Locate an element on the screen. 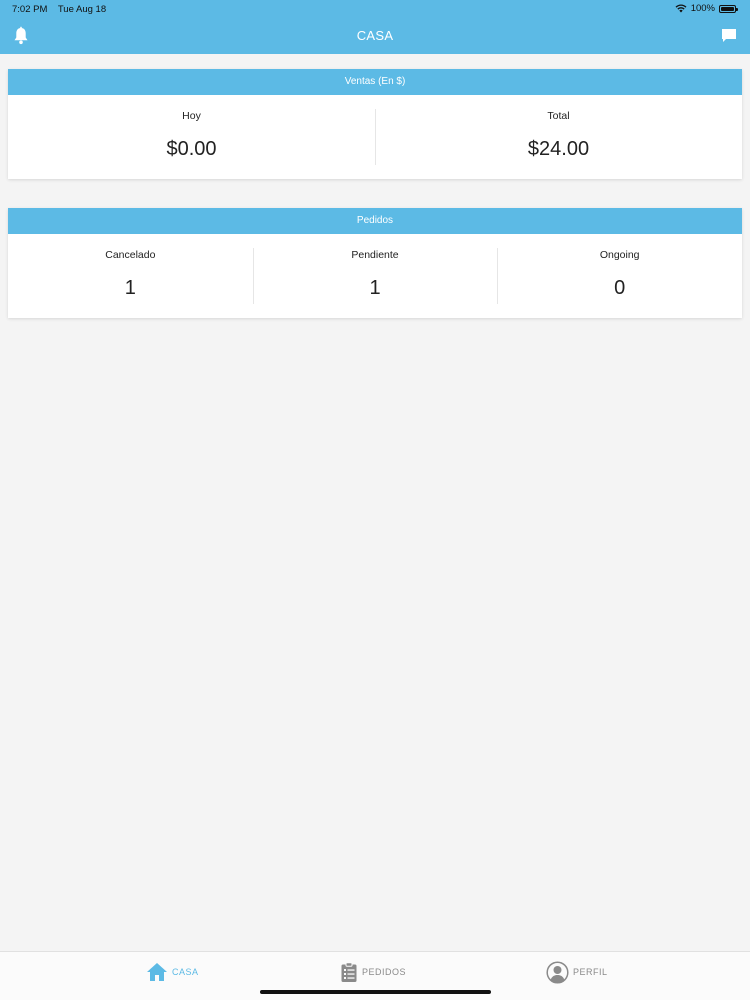  ventas-card: Ventas (En $) Hoy $0.00 Total $24.00 is located at coordinates (375, 124).